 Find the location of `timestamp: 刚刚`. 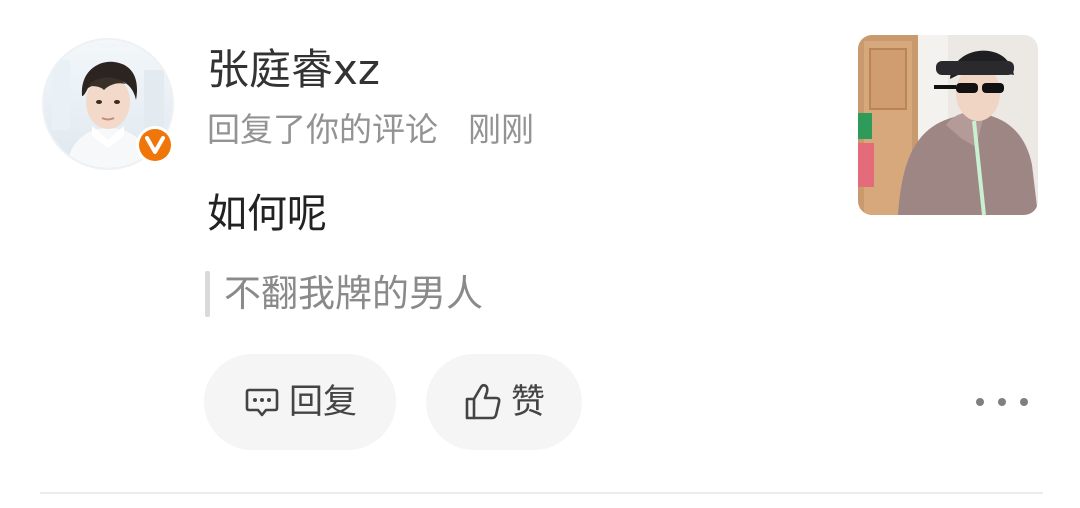

timestamp: 刚刚 is located at coordinates (501, 129).